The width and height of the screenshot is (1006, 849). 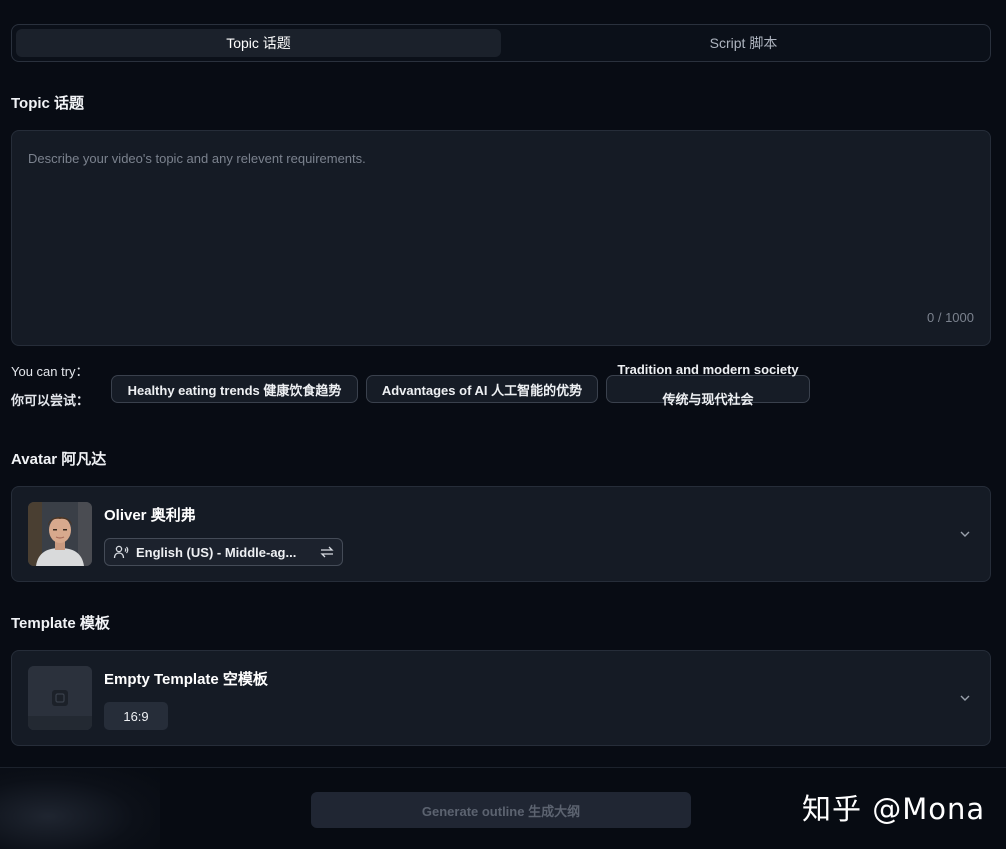 What do you see at coordinates (950, 317) in the screenshot?
I see `char-count: 0 / 1000` at bounding box center [950, 317].